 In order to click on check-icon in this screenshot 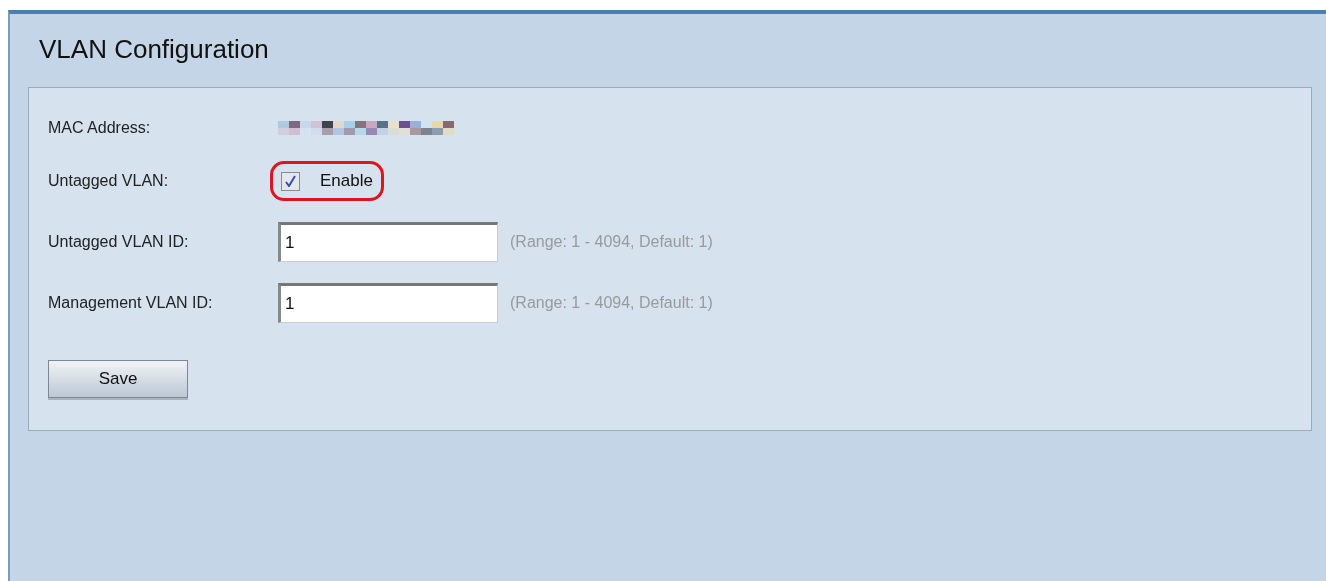, I will do `click(290, 181)`.